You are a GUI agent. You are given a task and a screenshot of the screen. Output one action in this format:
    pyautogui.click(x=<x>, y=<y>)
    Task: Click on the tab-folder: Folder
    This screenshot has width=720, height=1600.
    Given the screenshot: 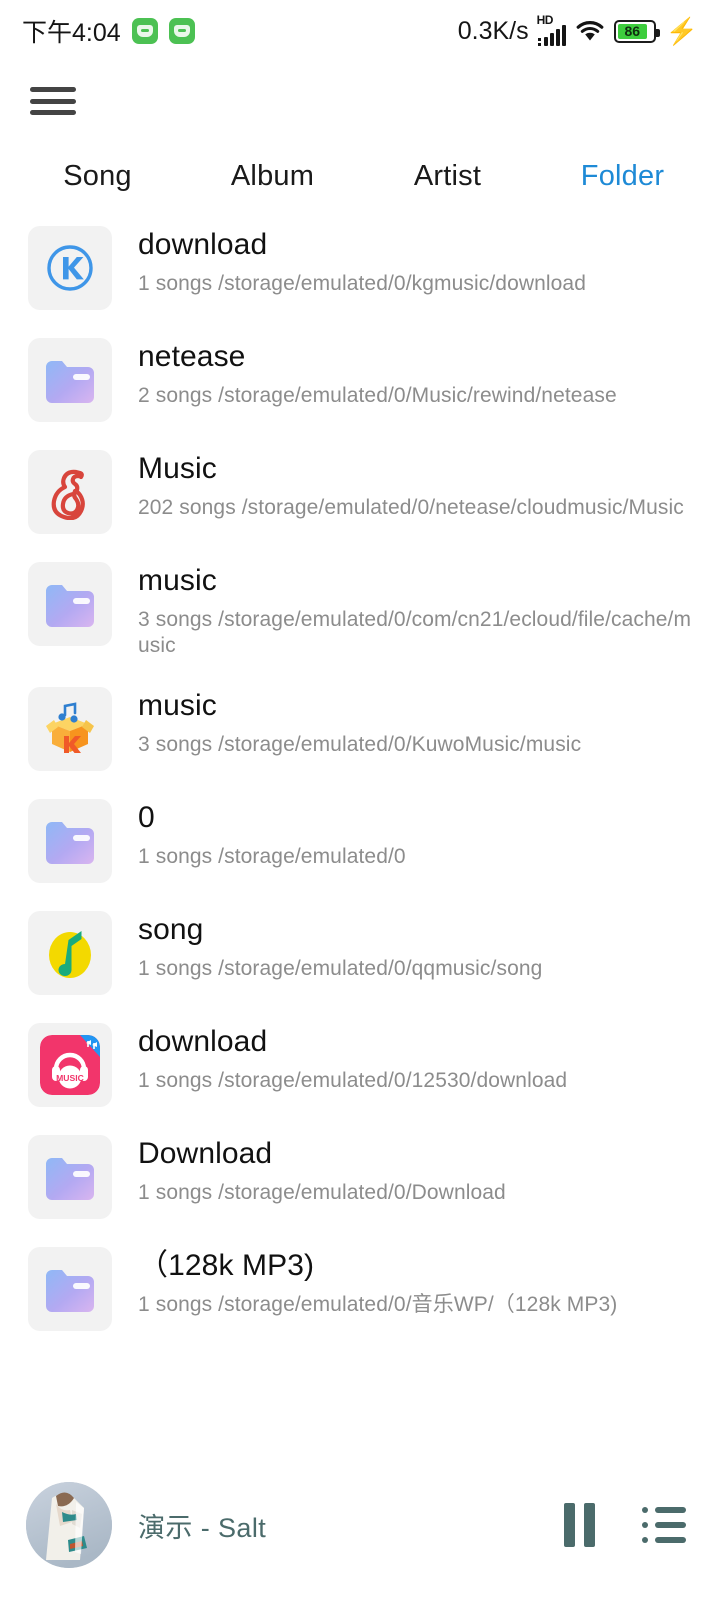 What is the action you would take?
    pyautogui.click(x=622, y=176)
    